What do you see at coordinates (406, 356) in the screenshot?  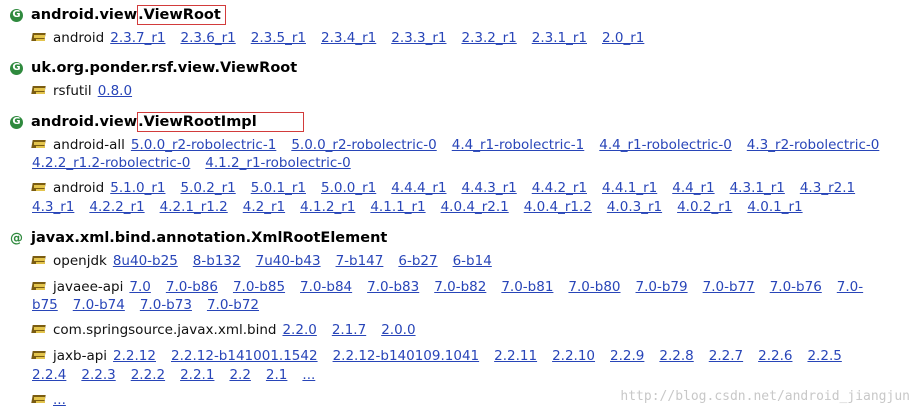 I see `version-link: 2.2.12-b140109.1041` at bounding box center [406, 356].